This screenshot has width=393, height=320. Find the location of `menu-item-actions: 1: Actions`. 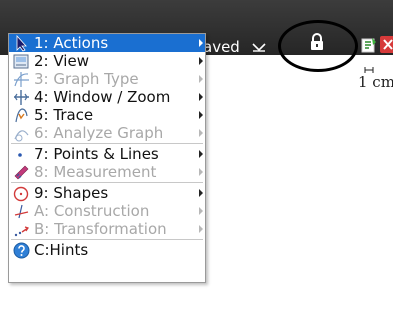

menu-item-actions: 1: Actions is located at coordinates (107, 43).